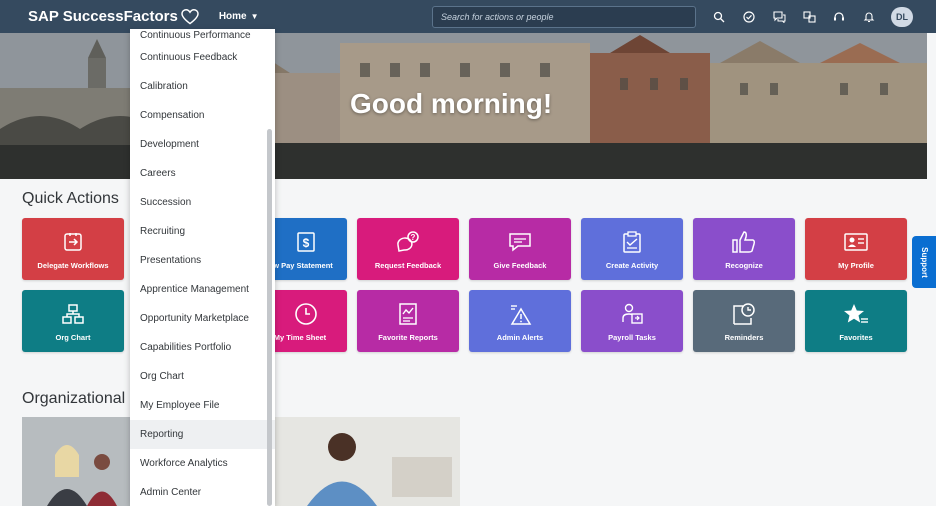 Image resolution: width=936 pixels, height=506 pixels. I want to click on tile-label: Recognize, so click(744, 265).